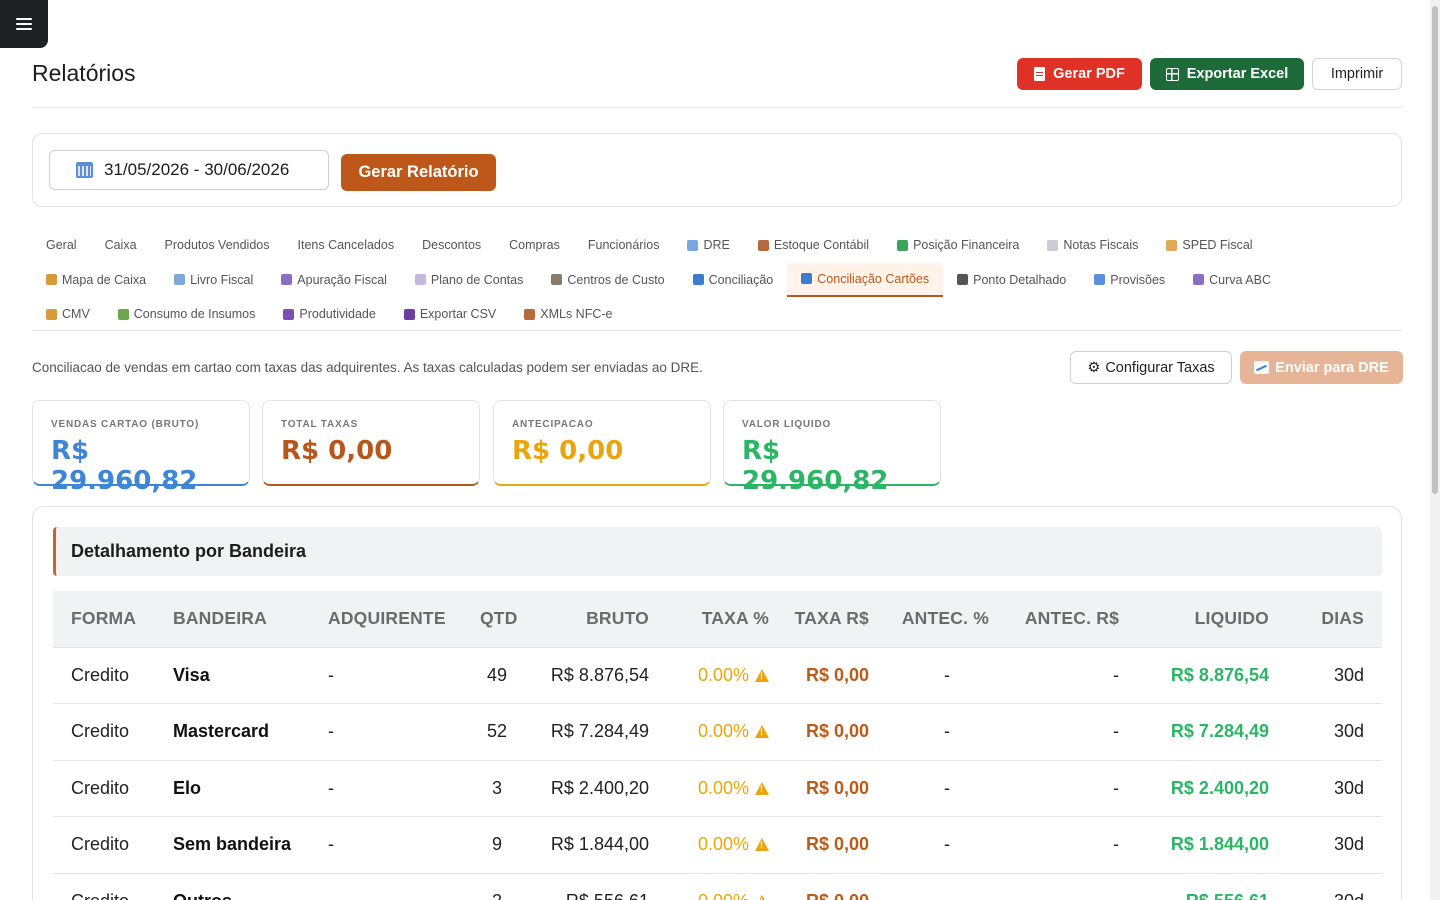  What do you see at coordinates (837, 844) in the screenshot?
I see `cell-taxa-rs: R$ 0,00` at bounding box center [837, 844].